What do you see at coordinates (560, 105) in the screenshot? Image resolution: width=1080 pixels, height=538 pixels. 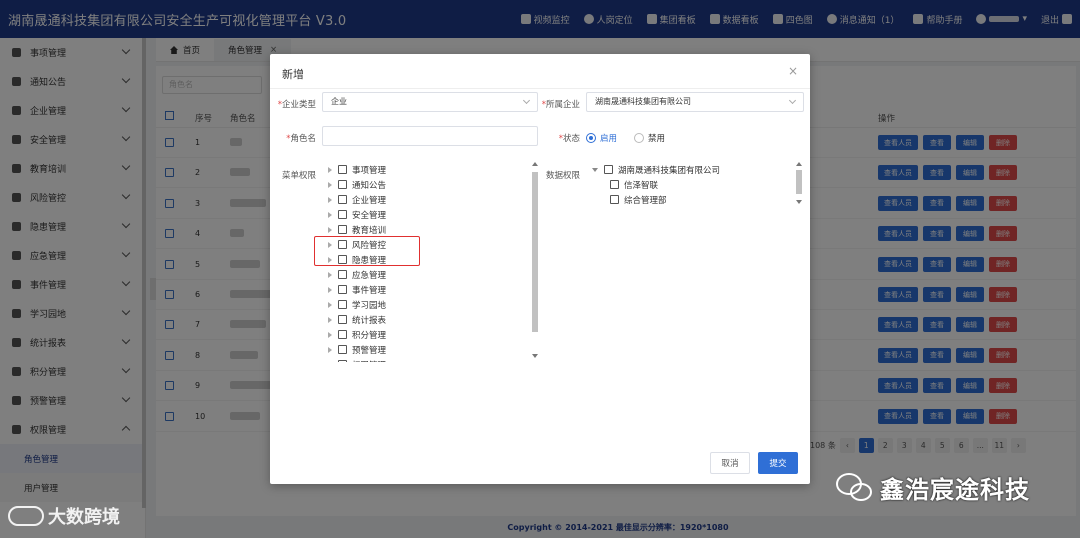 I see `company-label: *所属企业` at bounding box center [560, 105].